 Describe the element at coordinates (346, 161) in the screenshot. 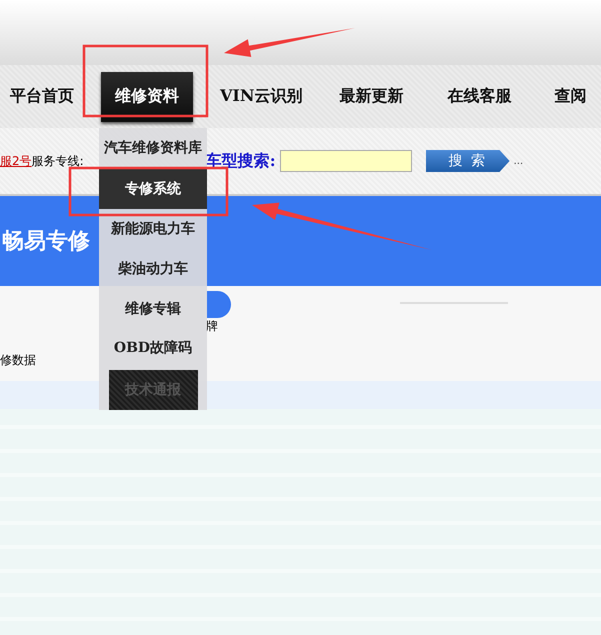

I see `search-field` at that location.